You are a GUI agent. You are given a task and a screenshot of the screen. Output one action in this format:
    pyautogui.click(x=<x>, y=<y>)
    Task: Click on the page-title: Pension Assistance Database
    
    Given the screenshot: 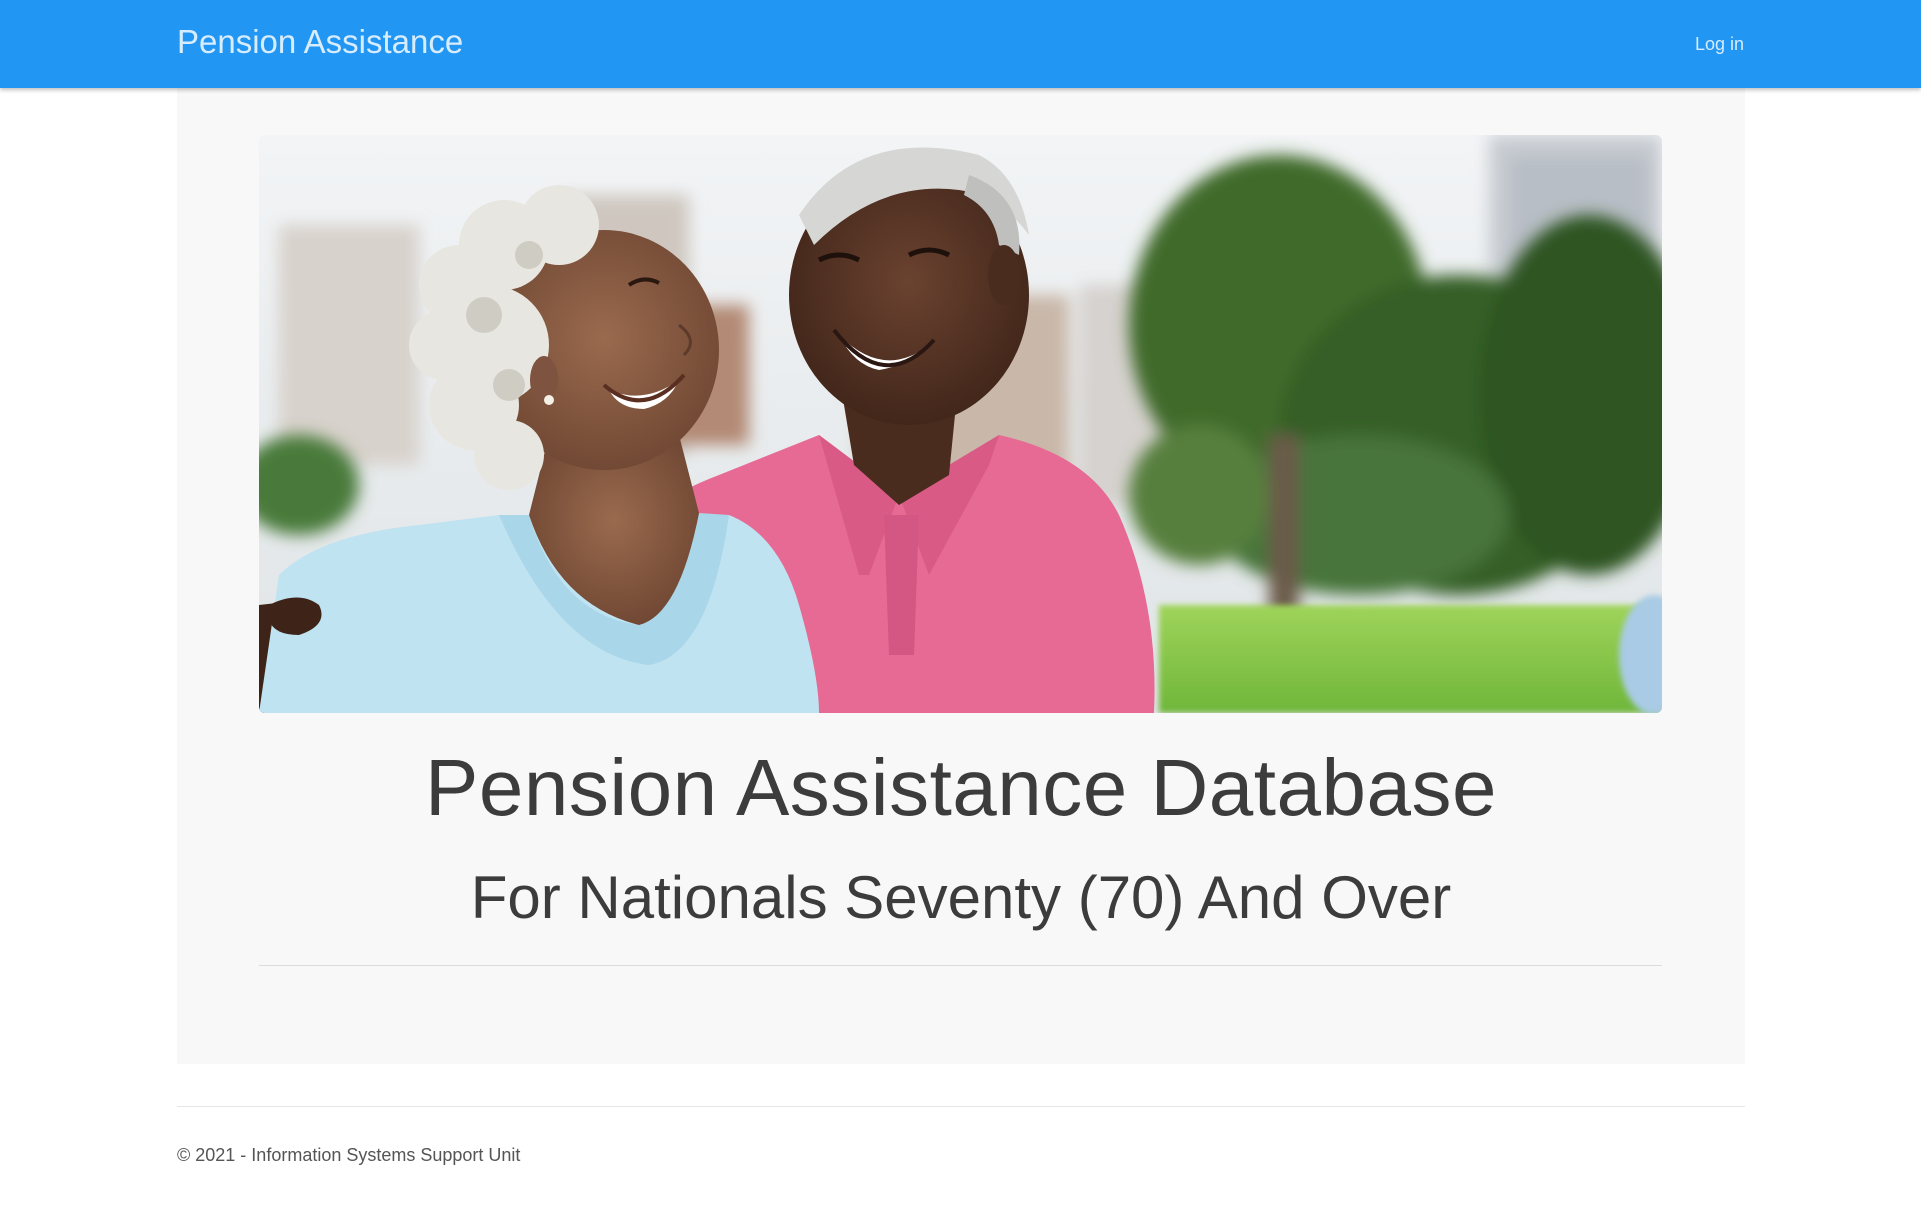 What is the action you would take?
    pyautogui.click(x=961, y=787)
    